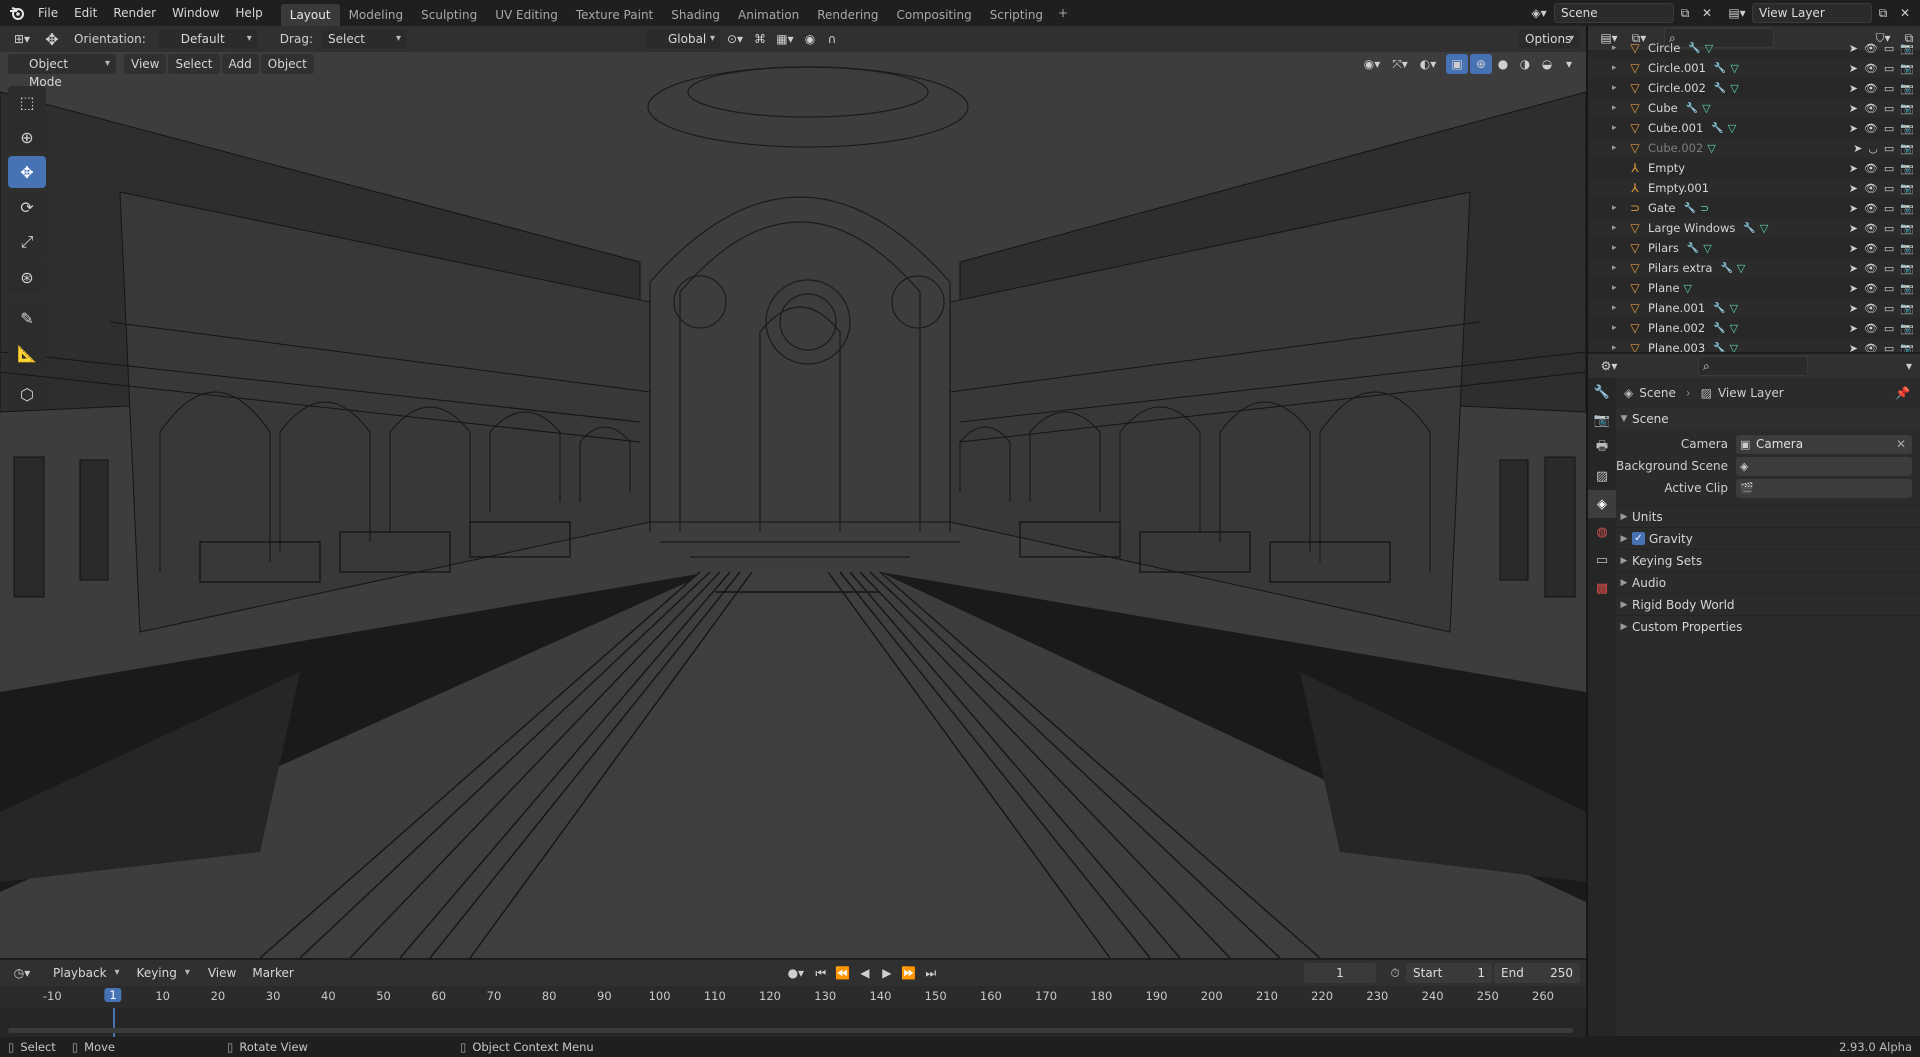  I want to click on add-workspace-icon: +, so click(1063, 13).